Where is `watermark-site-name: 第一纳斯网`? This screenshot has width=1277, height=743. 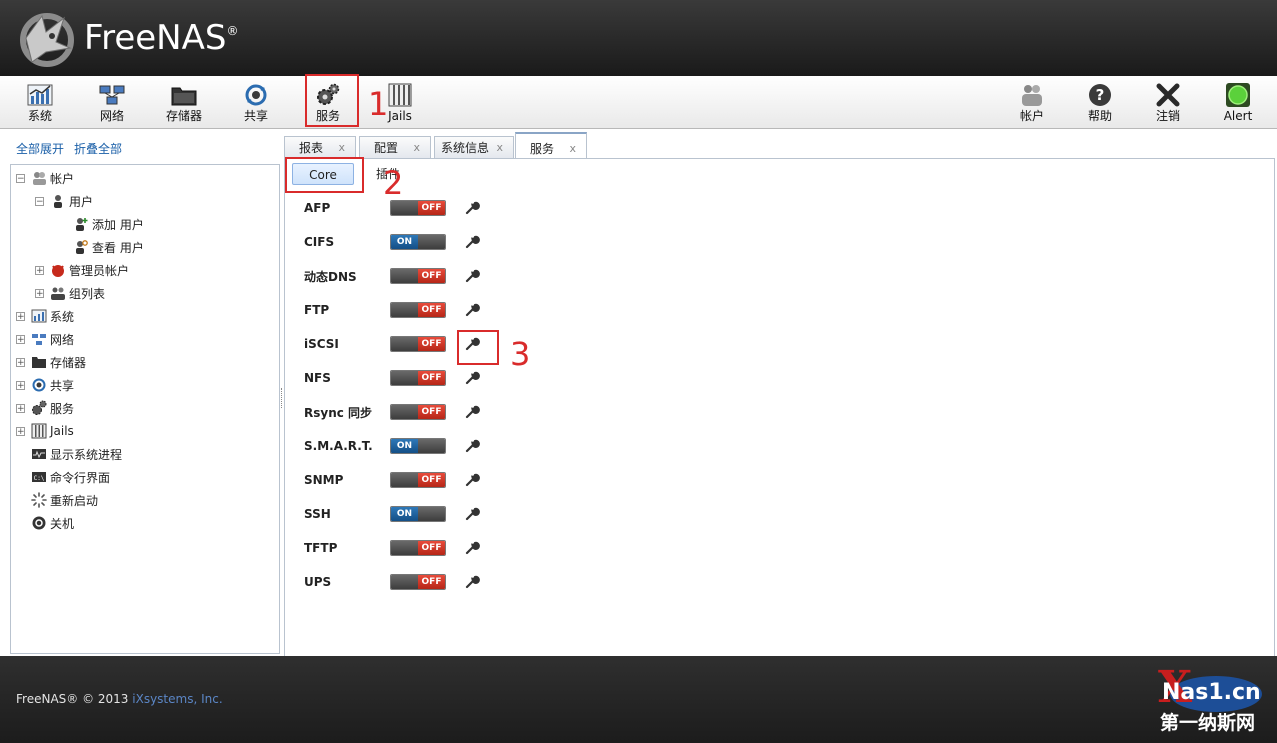 watermark-site-name: 第一纳斯网 is located at coordinates (1208, 723).